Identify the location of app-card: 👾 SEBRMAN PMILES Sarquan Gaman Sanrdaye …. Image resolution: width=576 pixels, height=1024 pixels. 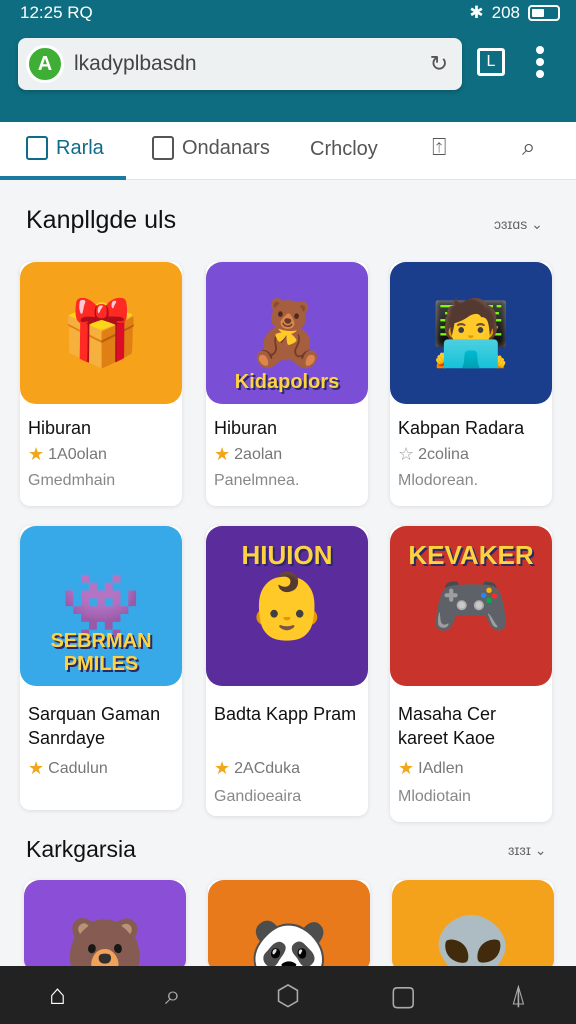
(101, 668).